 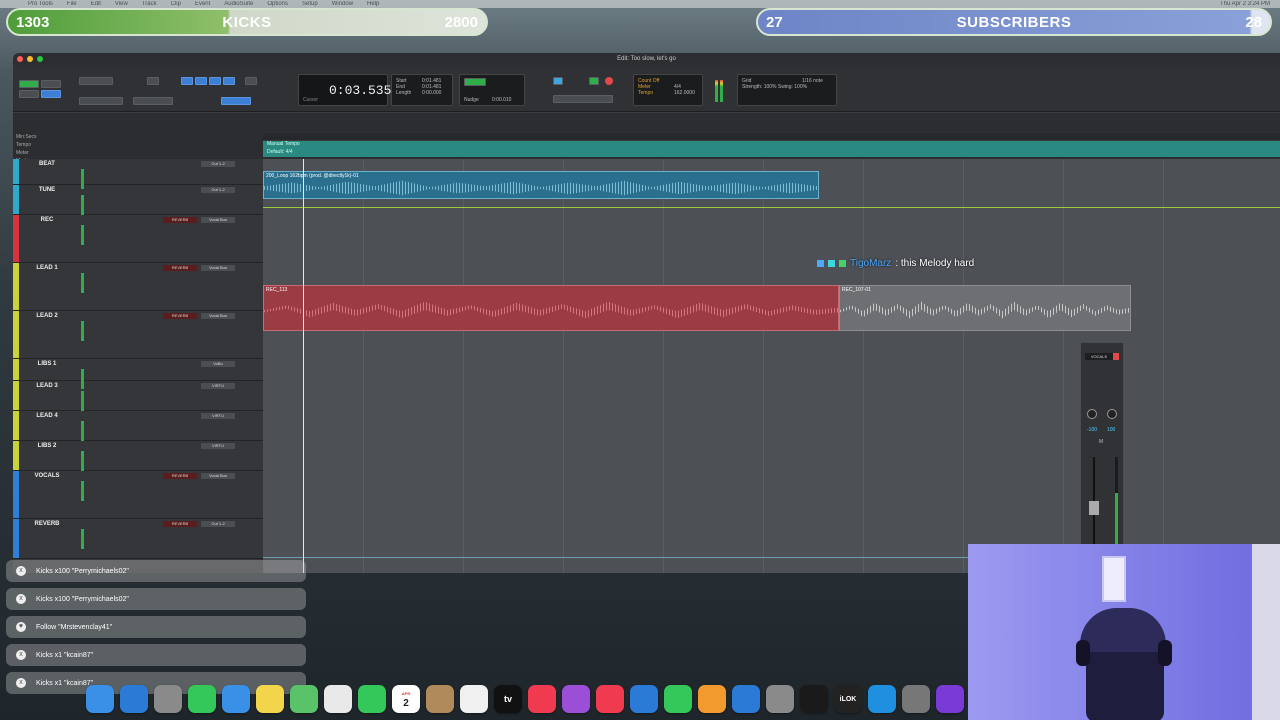 What do you see at coordinates (47, 524) in the screenshot?
I see `track-name: REVERB` at bounding box center [47, 524].